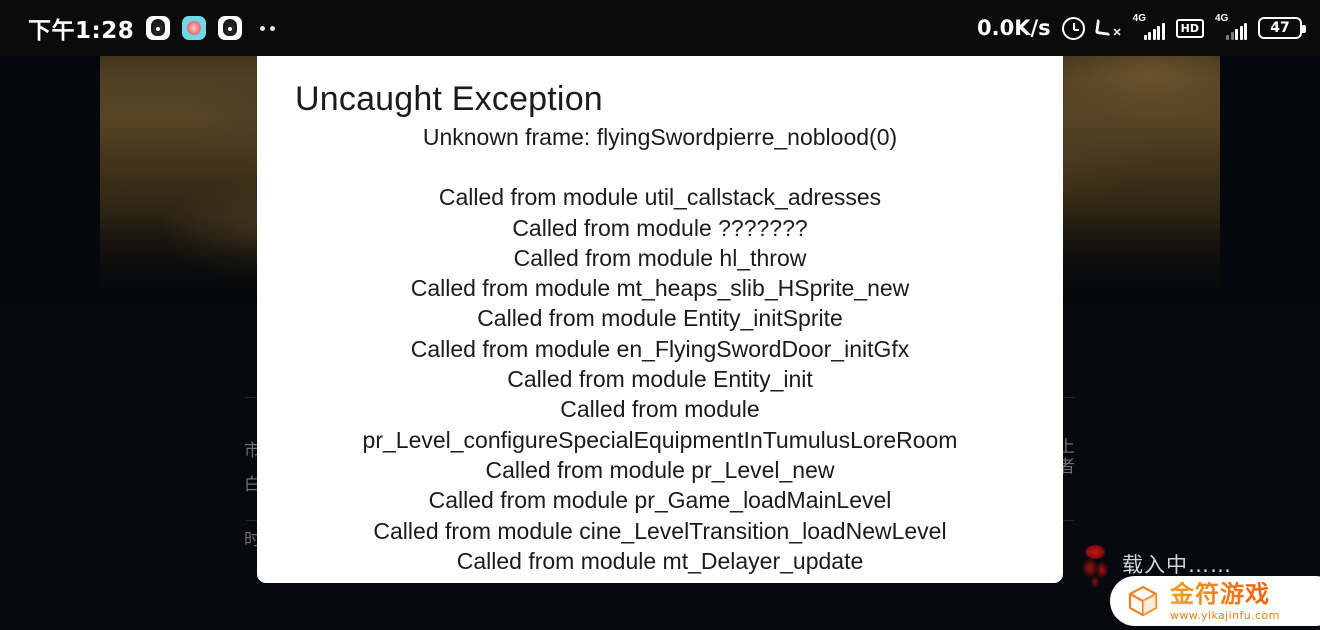  Describe the element at coordinates (1143, 601) in the screenshot. I see `cube-logo-icon` at that location.